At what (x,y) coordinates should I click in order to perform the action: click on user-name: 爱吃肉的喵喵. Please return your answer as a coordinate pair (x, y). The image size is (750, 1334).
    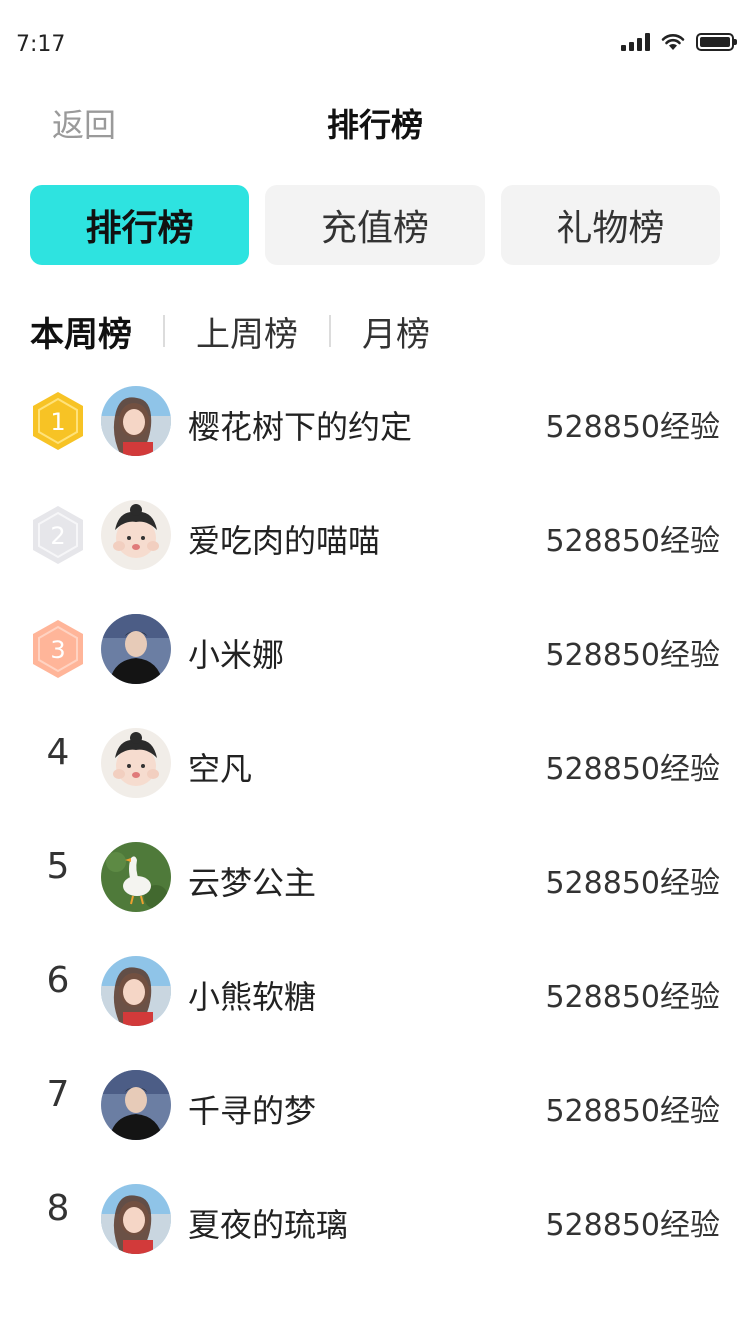
    Looking at the image, I should click on (284, 541).